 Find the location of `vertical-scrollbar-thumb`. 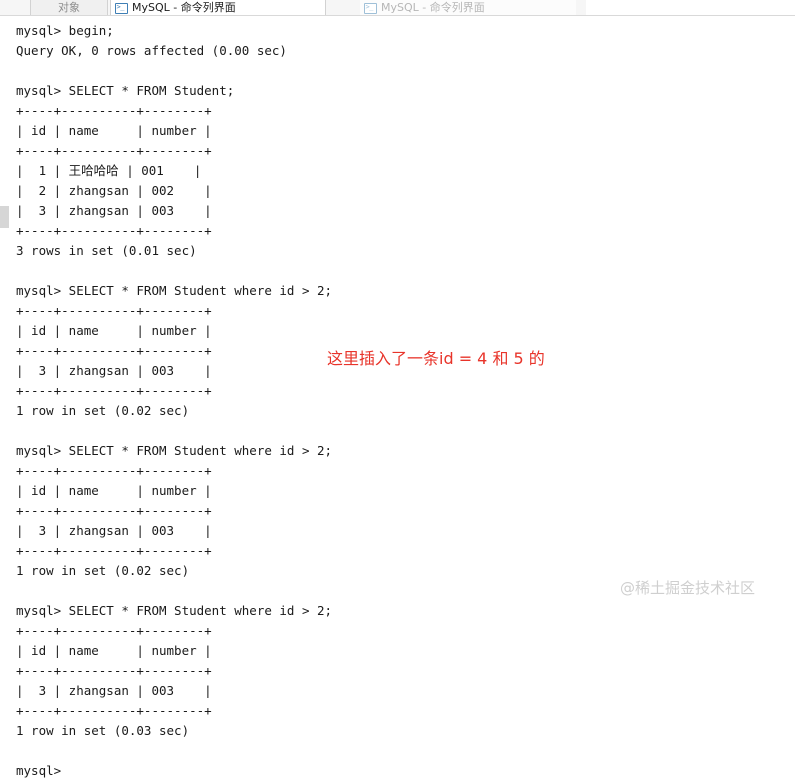

vertical-scrollbar-thumb is located at coordinates (4, 217).